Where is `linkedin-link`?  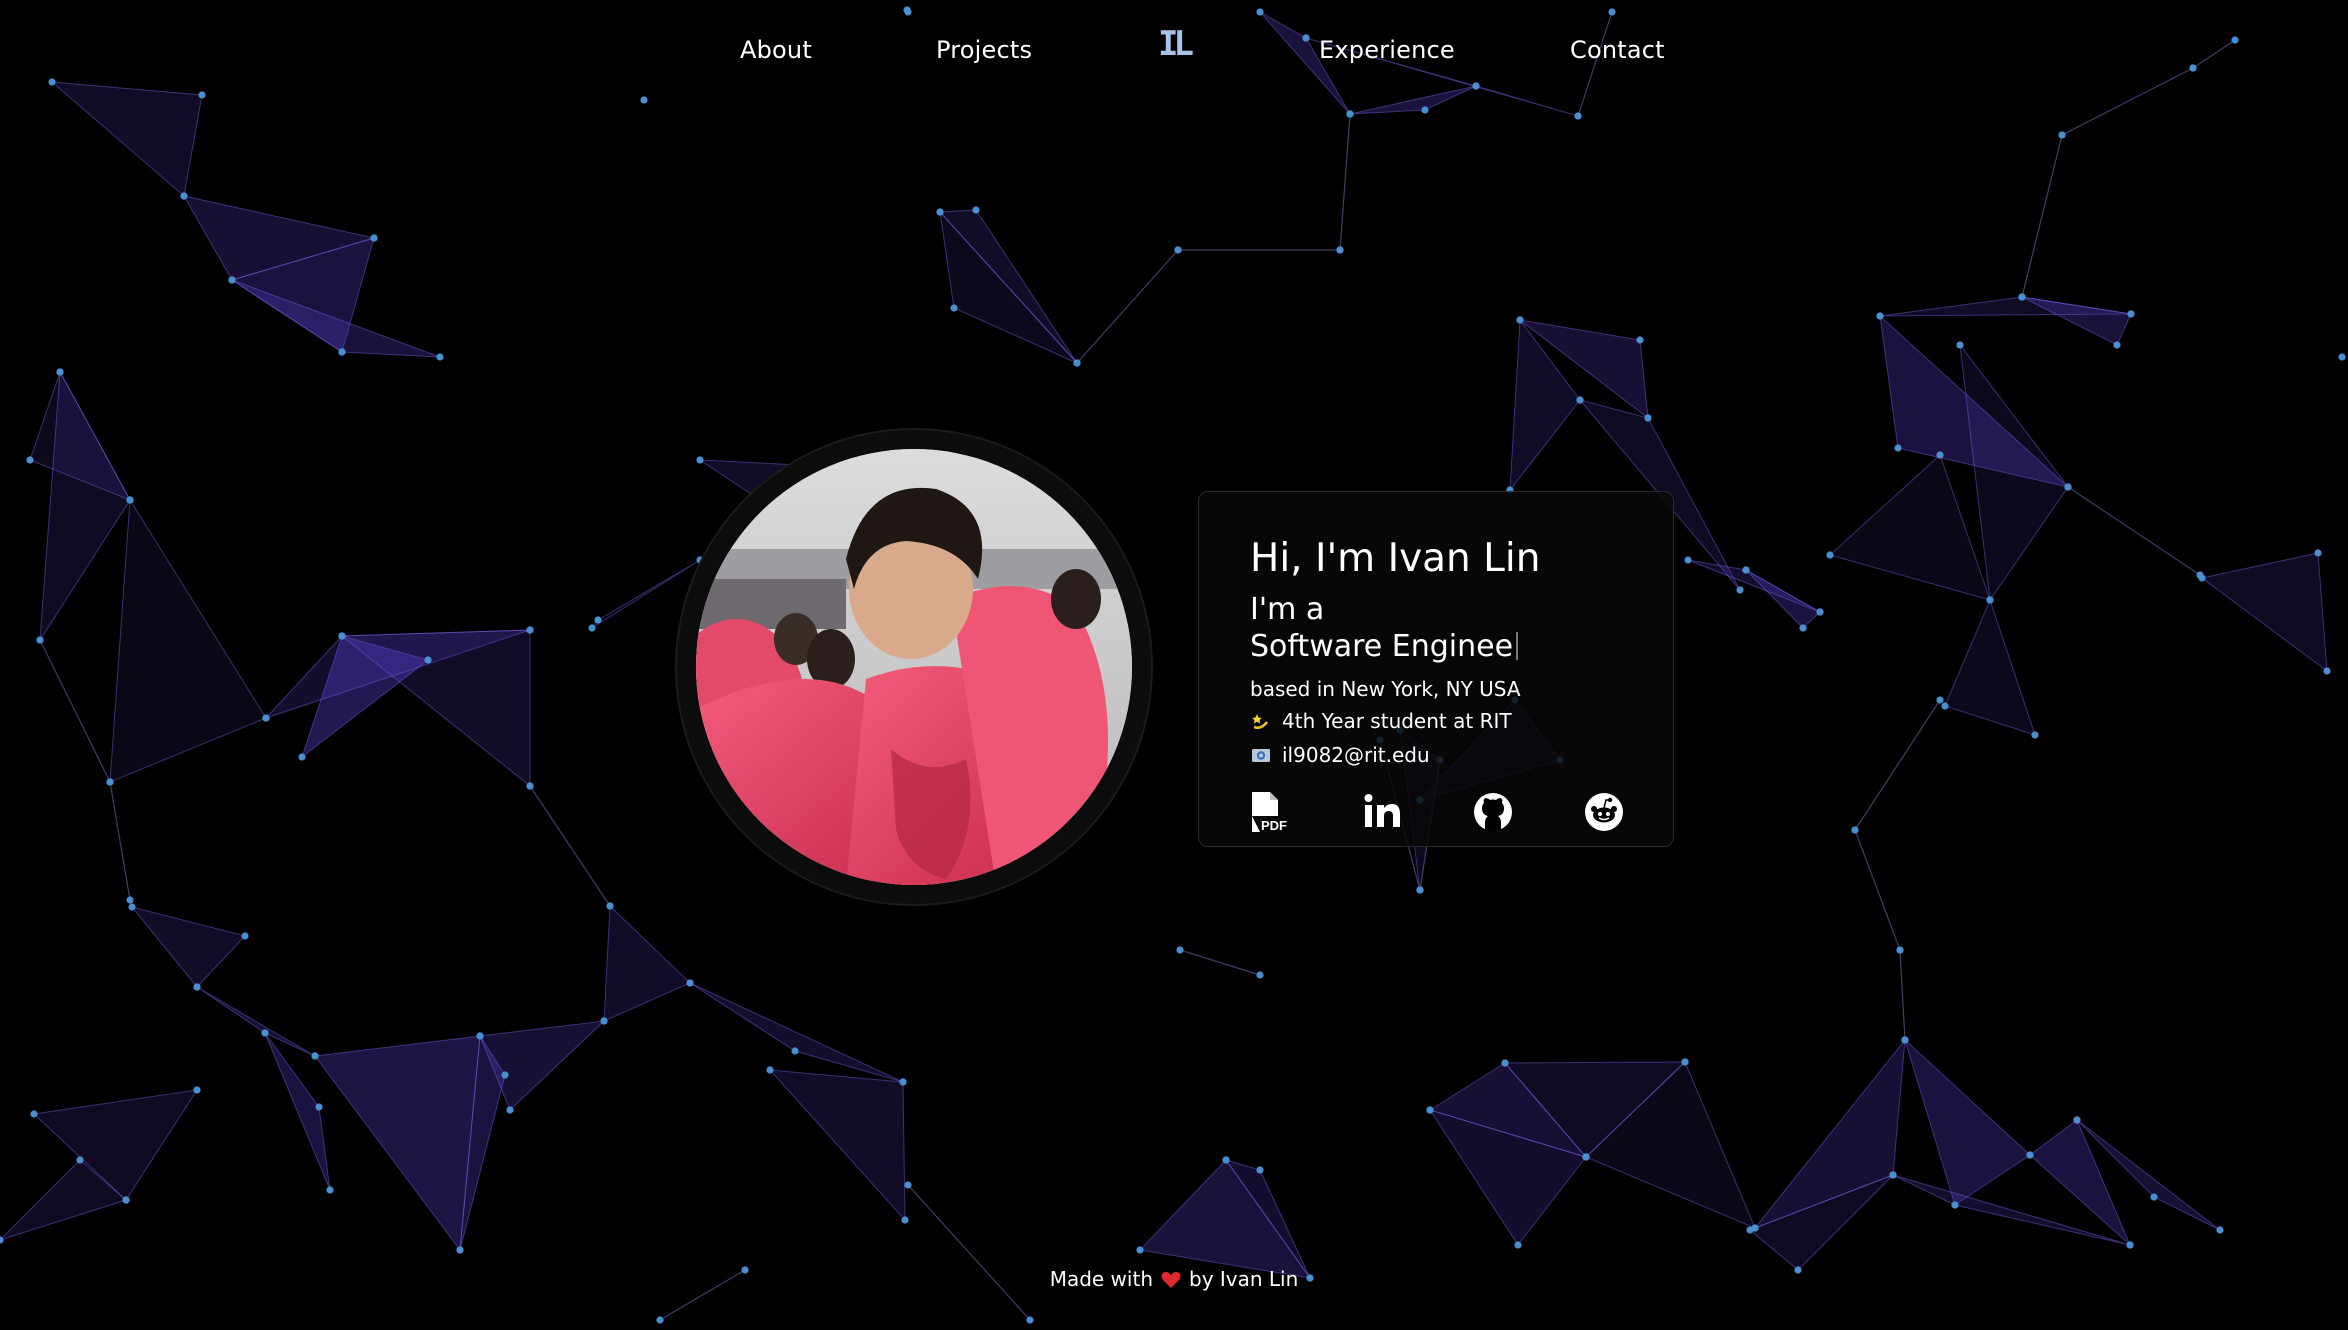
linkedin-link is located at coordinates (1383, 812).